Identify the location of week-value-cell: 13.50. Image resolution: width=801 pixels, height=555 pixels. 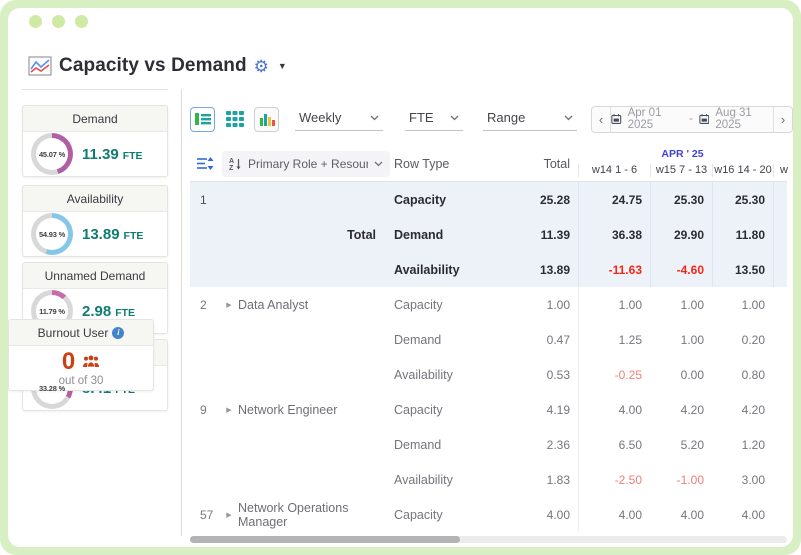
(742, 269).